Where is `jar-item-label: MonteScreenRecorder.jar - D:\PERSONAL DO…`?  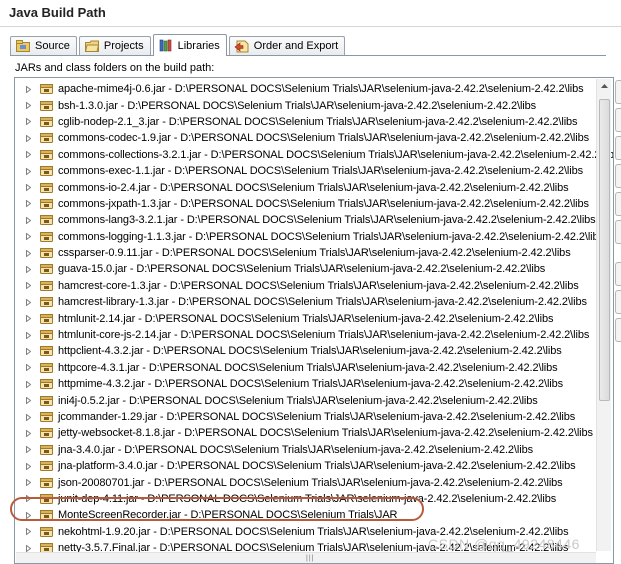 jar-item-label: MonteScreenRecorder.jar - D:\PERSONAL DO… is located at coordinates (228, 515).